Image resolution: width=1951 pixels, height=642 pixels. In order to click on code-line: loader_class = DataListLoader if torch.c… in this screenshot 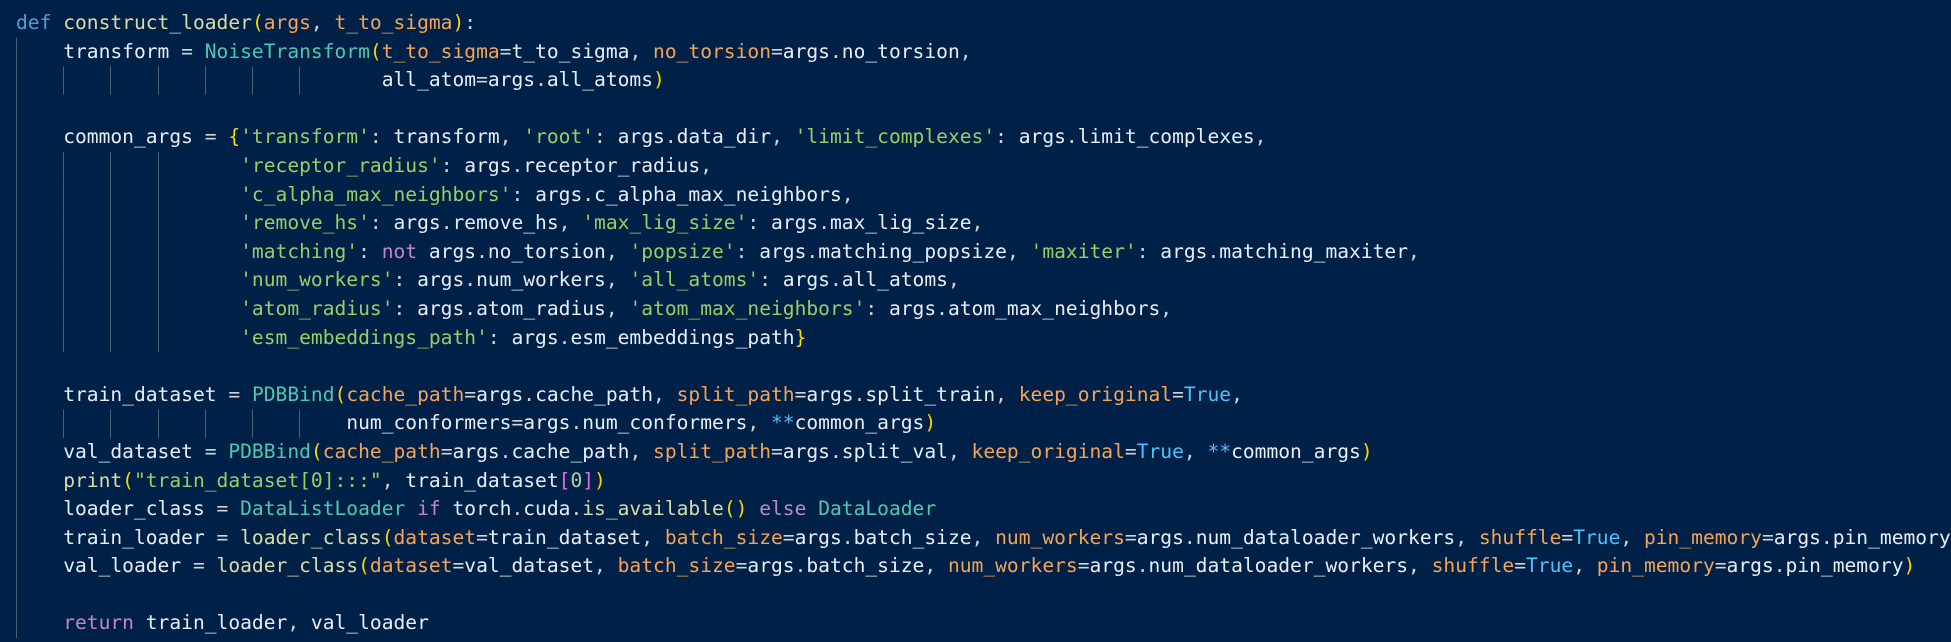, I will do `click(983, 509)`.